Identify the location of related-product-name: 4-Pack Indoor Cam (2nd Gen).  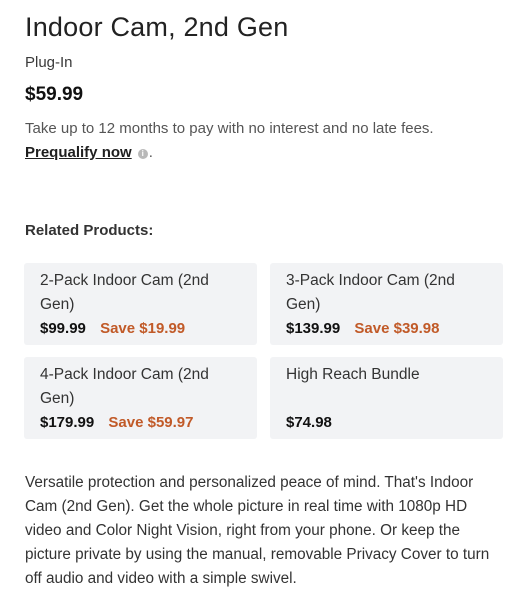
(124, 386).